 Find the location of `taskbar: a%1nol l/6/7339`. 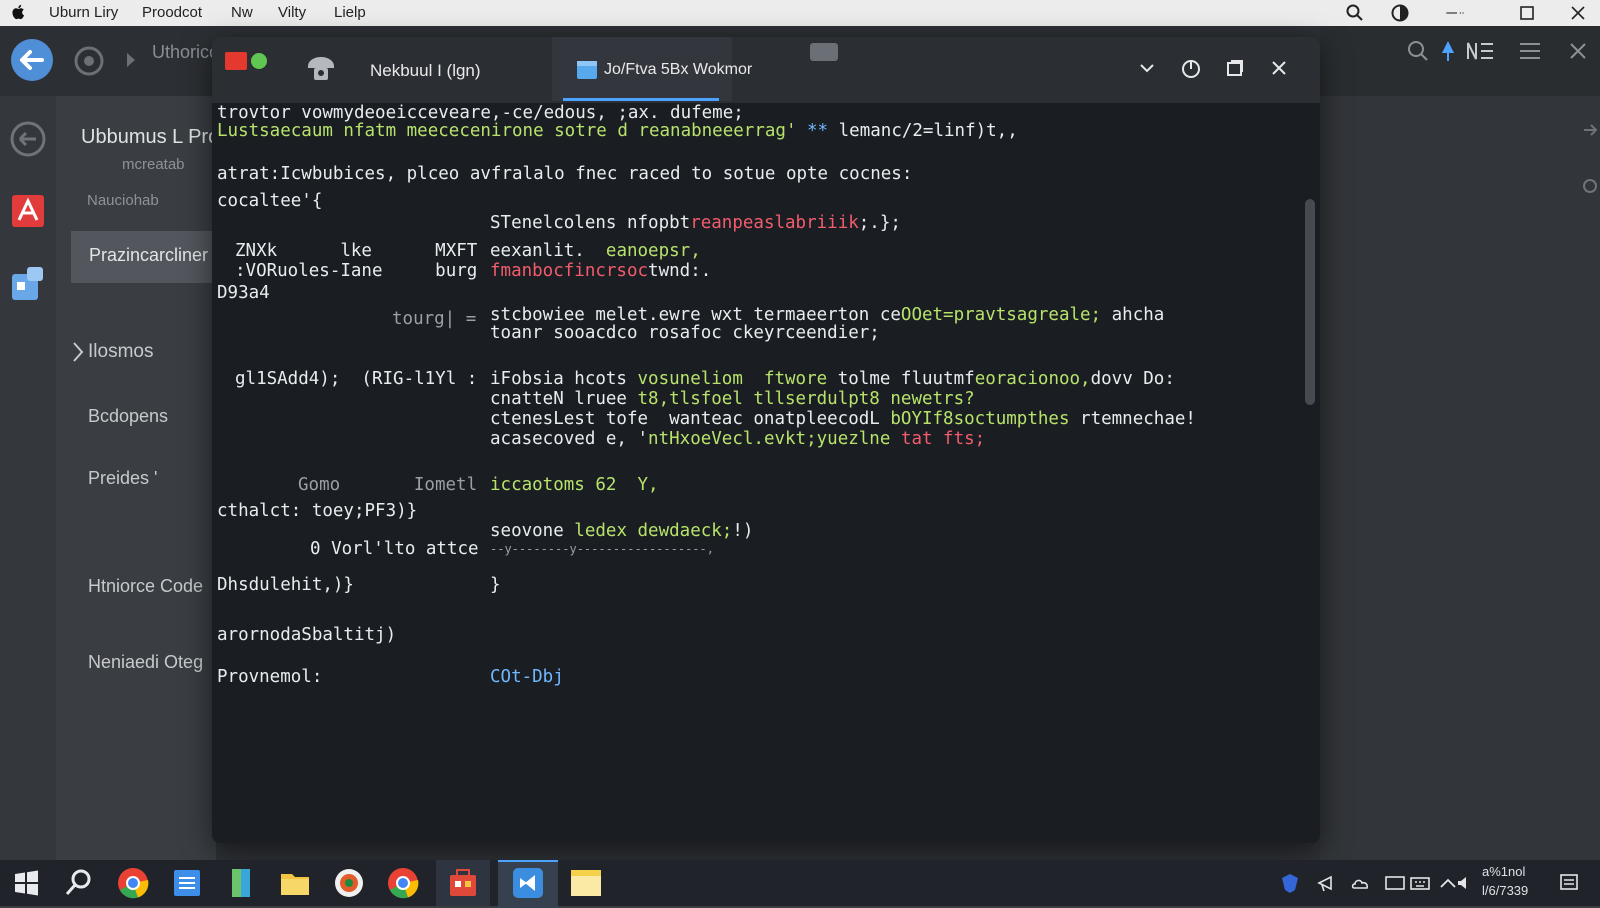

taskbar: a%1nol l/6/7339 is located at coordinates (800, 884).